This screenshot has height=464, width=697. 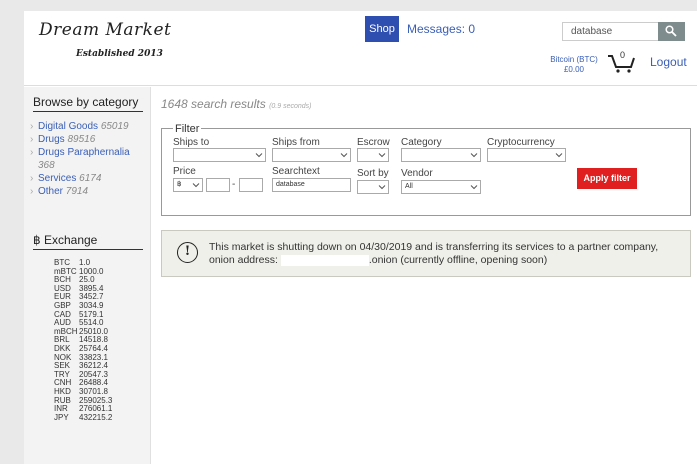 What do you see at coordinates (324, 260) in the screenshot?
I see `redacted-address` at bounding box center [324, 260].